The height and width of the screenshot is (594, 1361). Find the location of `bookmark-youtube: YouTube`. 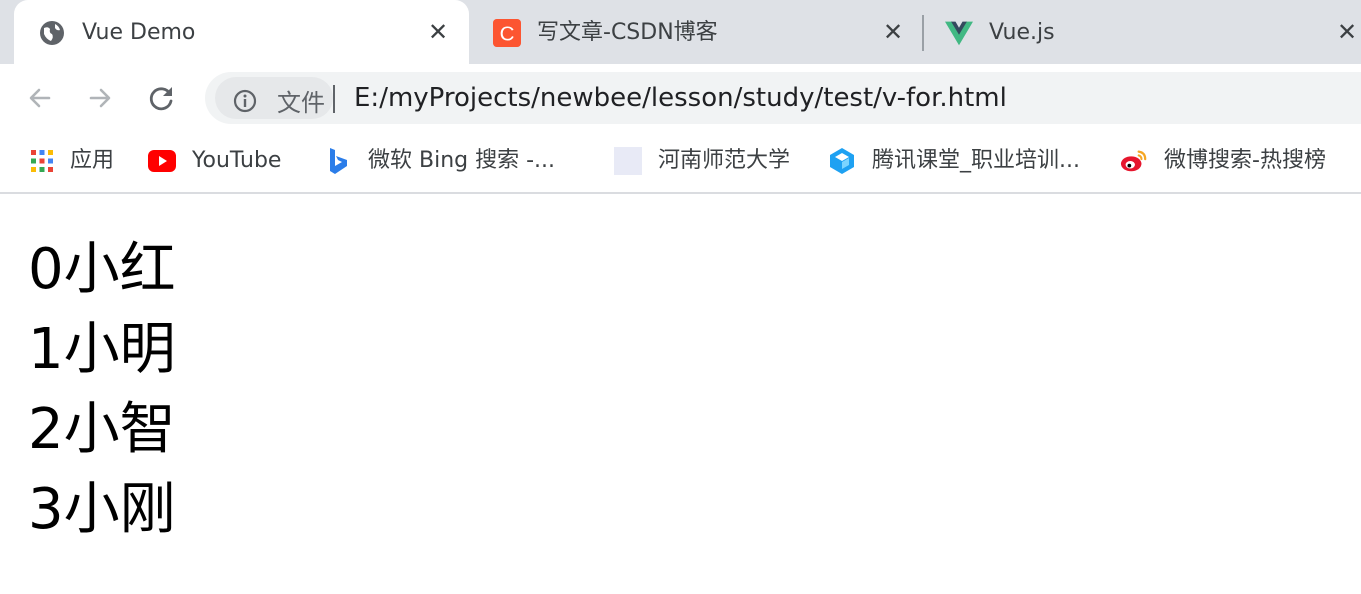

bookmark-youtube: YouTube is located at coordinates (214, 161).